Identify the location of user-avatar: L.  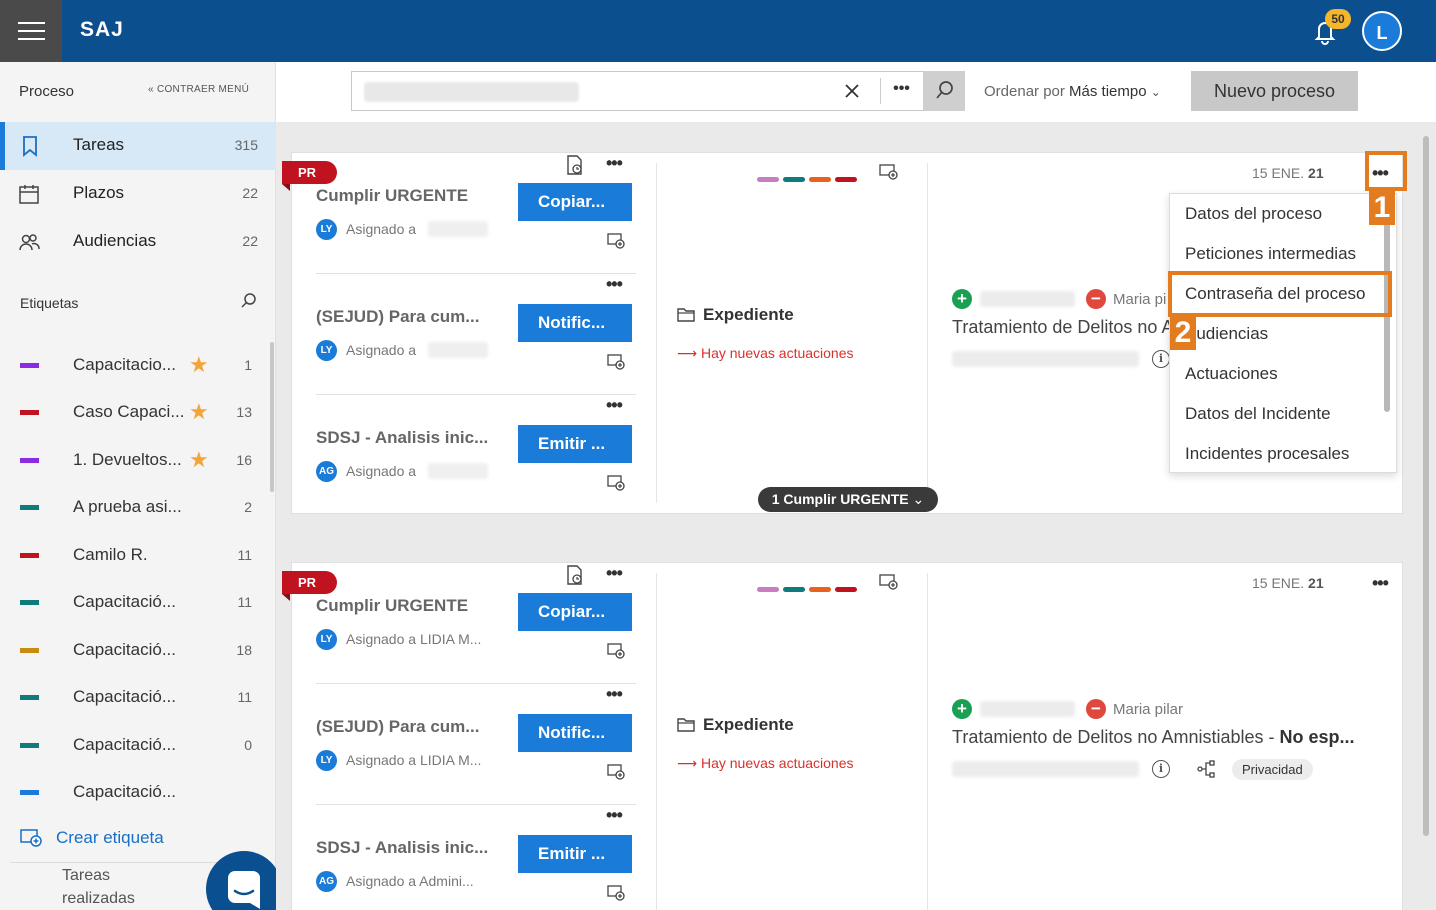
(1382, 31).